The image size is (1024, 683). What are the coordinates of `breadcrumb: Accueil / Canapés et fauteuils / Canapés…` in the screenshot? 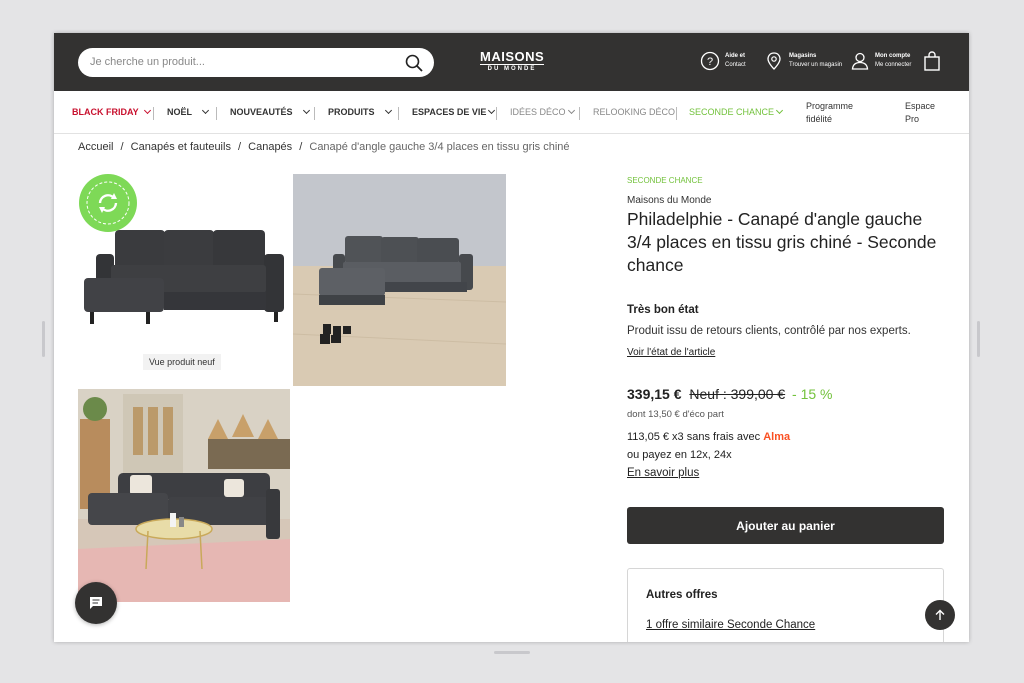 It's located at (326, 147).